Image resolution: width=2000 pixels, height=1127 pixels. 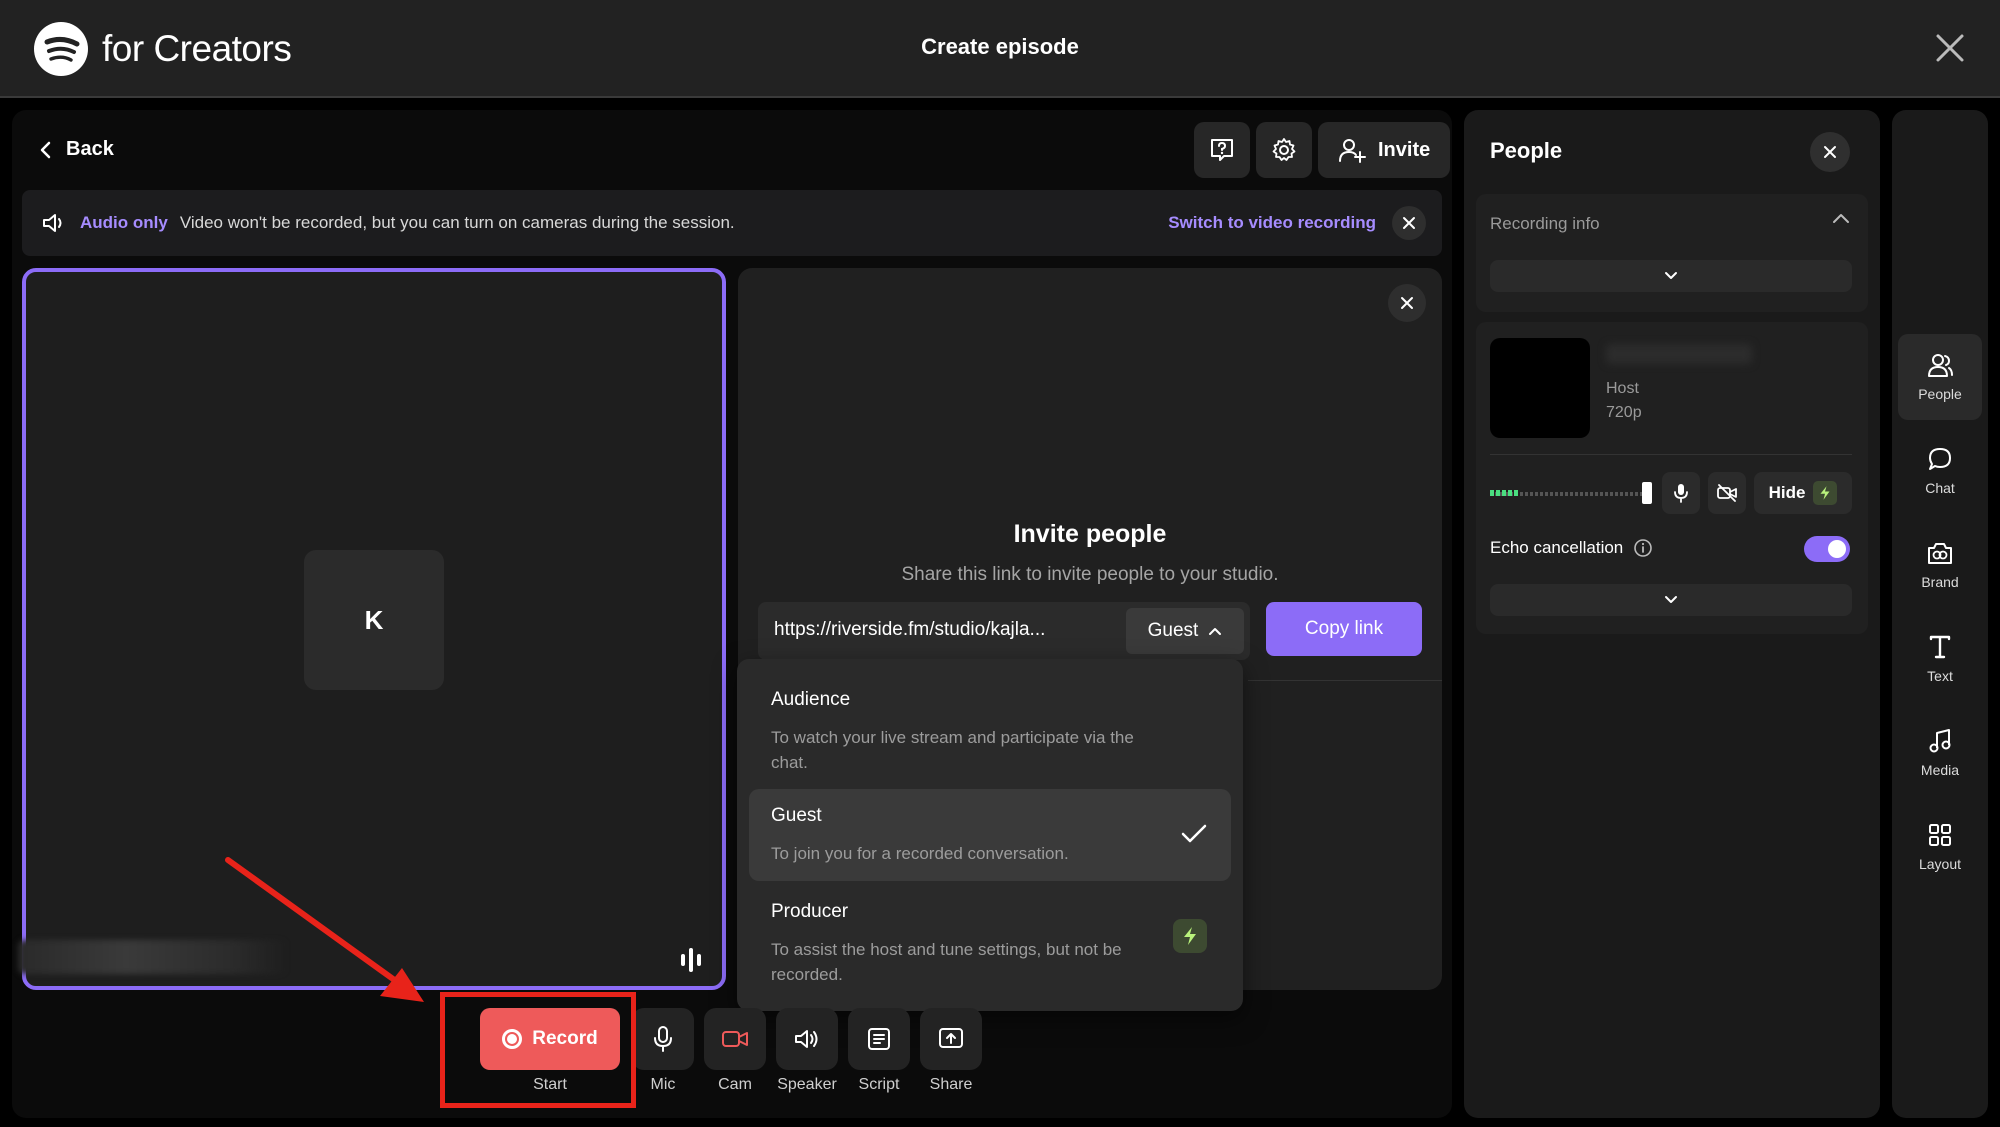 What do you see at coordinates (1940, 676) in the screenshot?
I see `rail-label: Text` at bounding box center [1940, 676].